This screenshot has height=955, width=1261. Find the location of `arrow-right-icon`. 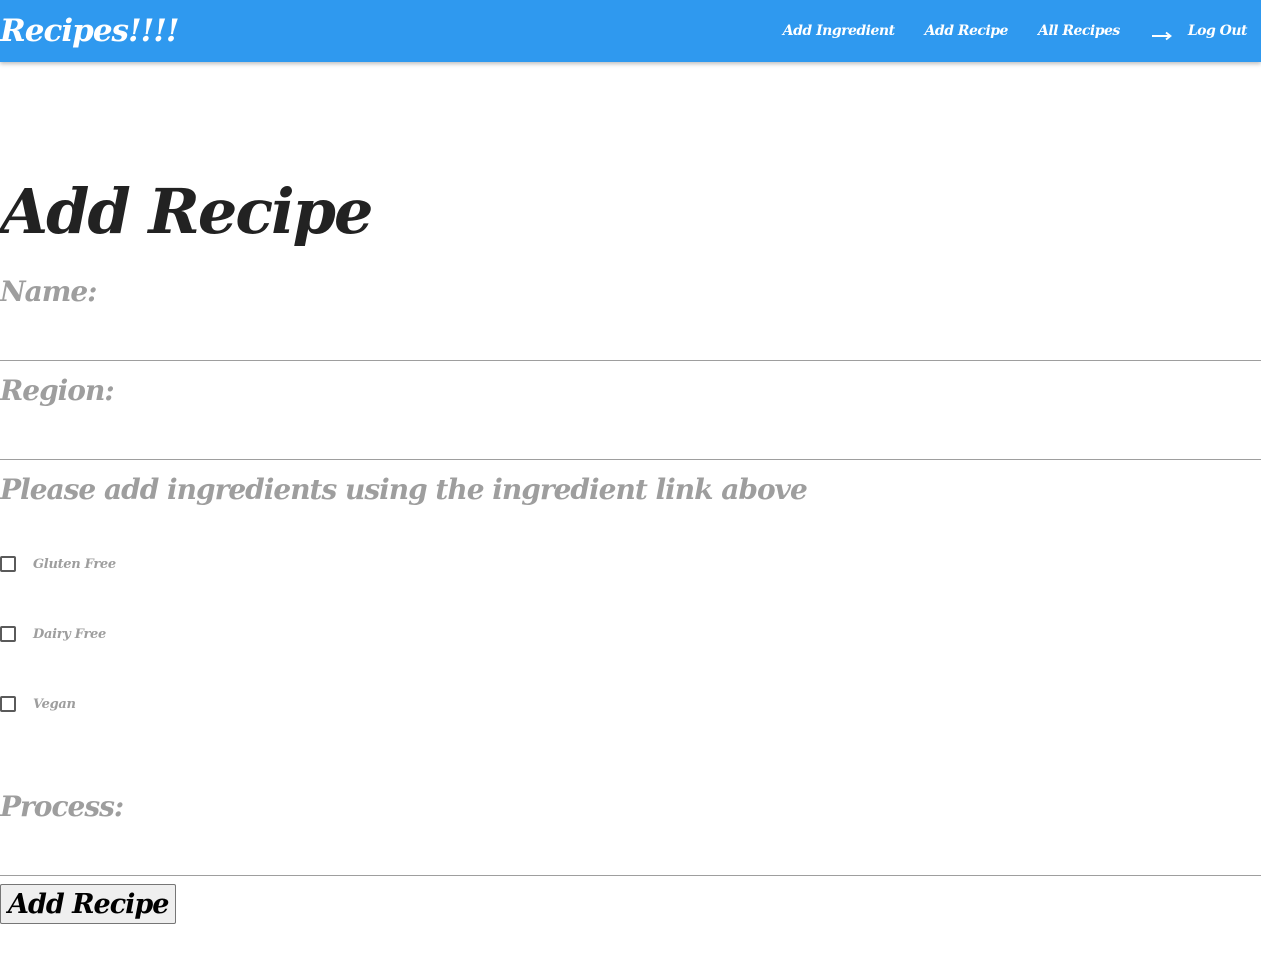

arrow-right-icon is located at coordinates (1161, 33).